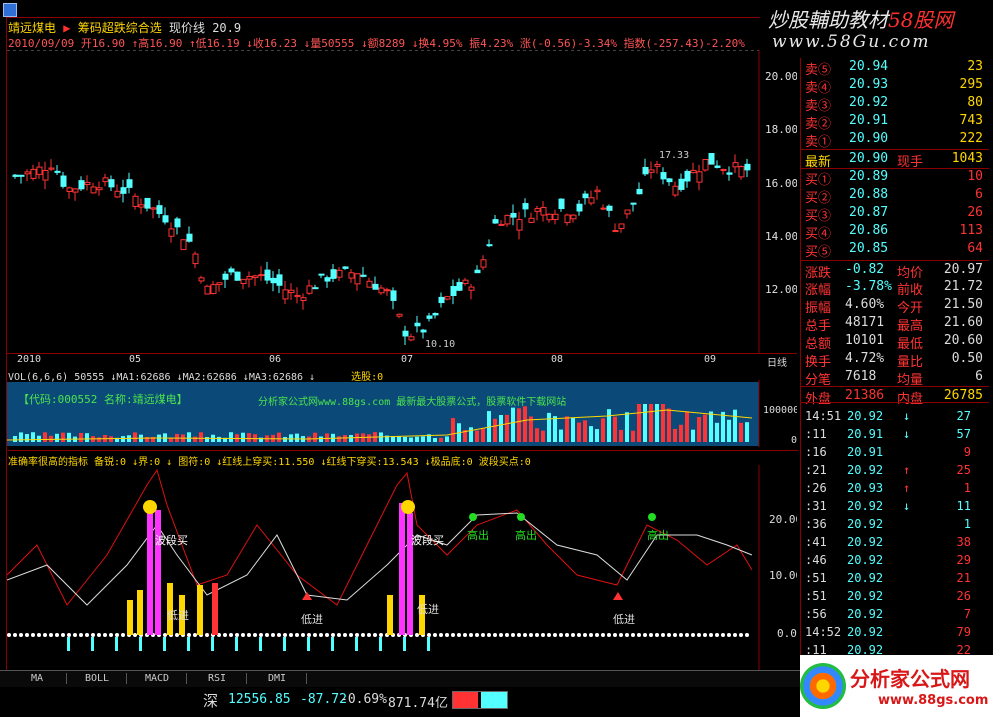 Image resolution: width=993 pixels, height=717 pixels. Describe the element at coordinates (816, 578) in the screenshot. I see `trade-time: :51` at that location.